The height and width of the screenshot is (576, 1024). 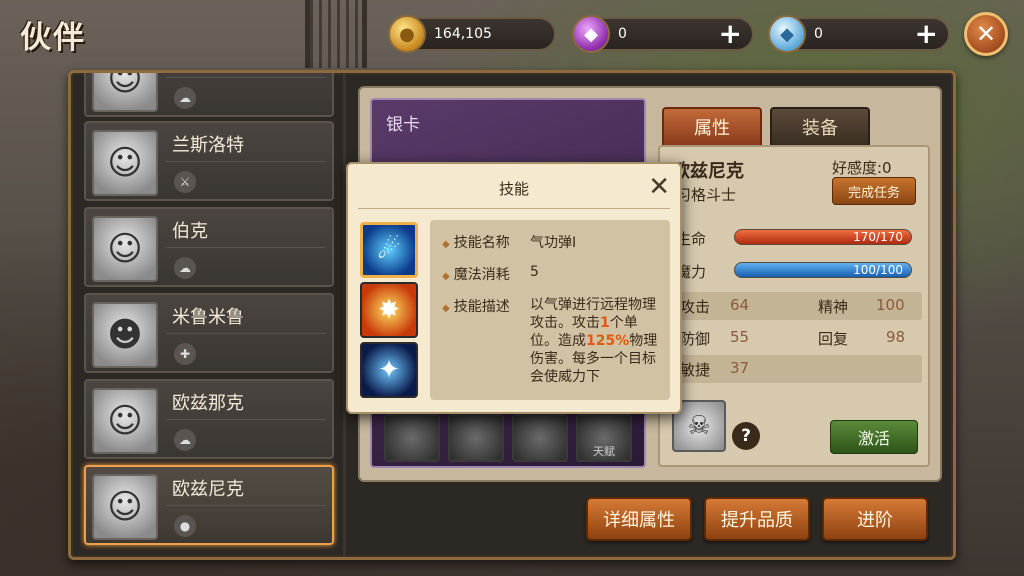 I want to click on skill-name-row: ◆ 技能名称, so click(x=476, y=242).